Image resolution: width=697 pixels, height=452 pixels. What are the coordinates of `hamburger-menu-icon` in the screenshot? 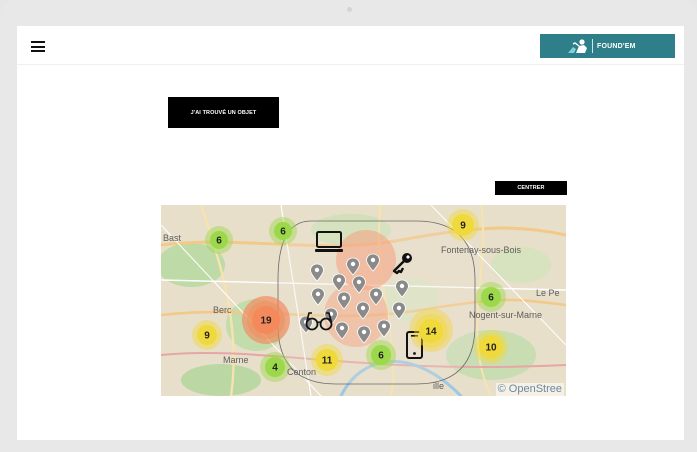 It's located at (38, 46).